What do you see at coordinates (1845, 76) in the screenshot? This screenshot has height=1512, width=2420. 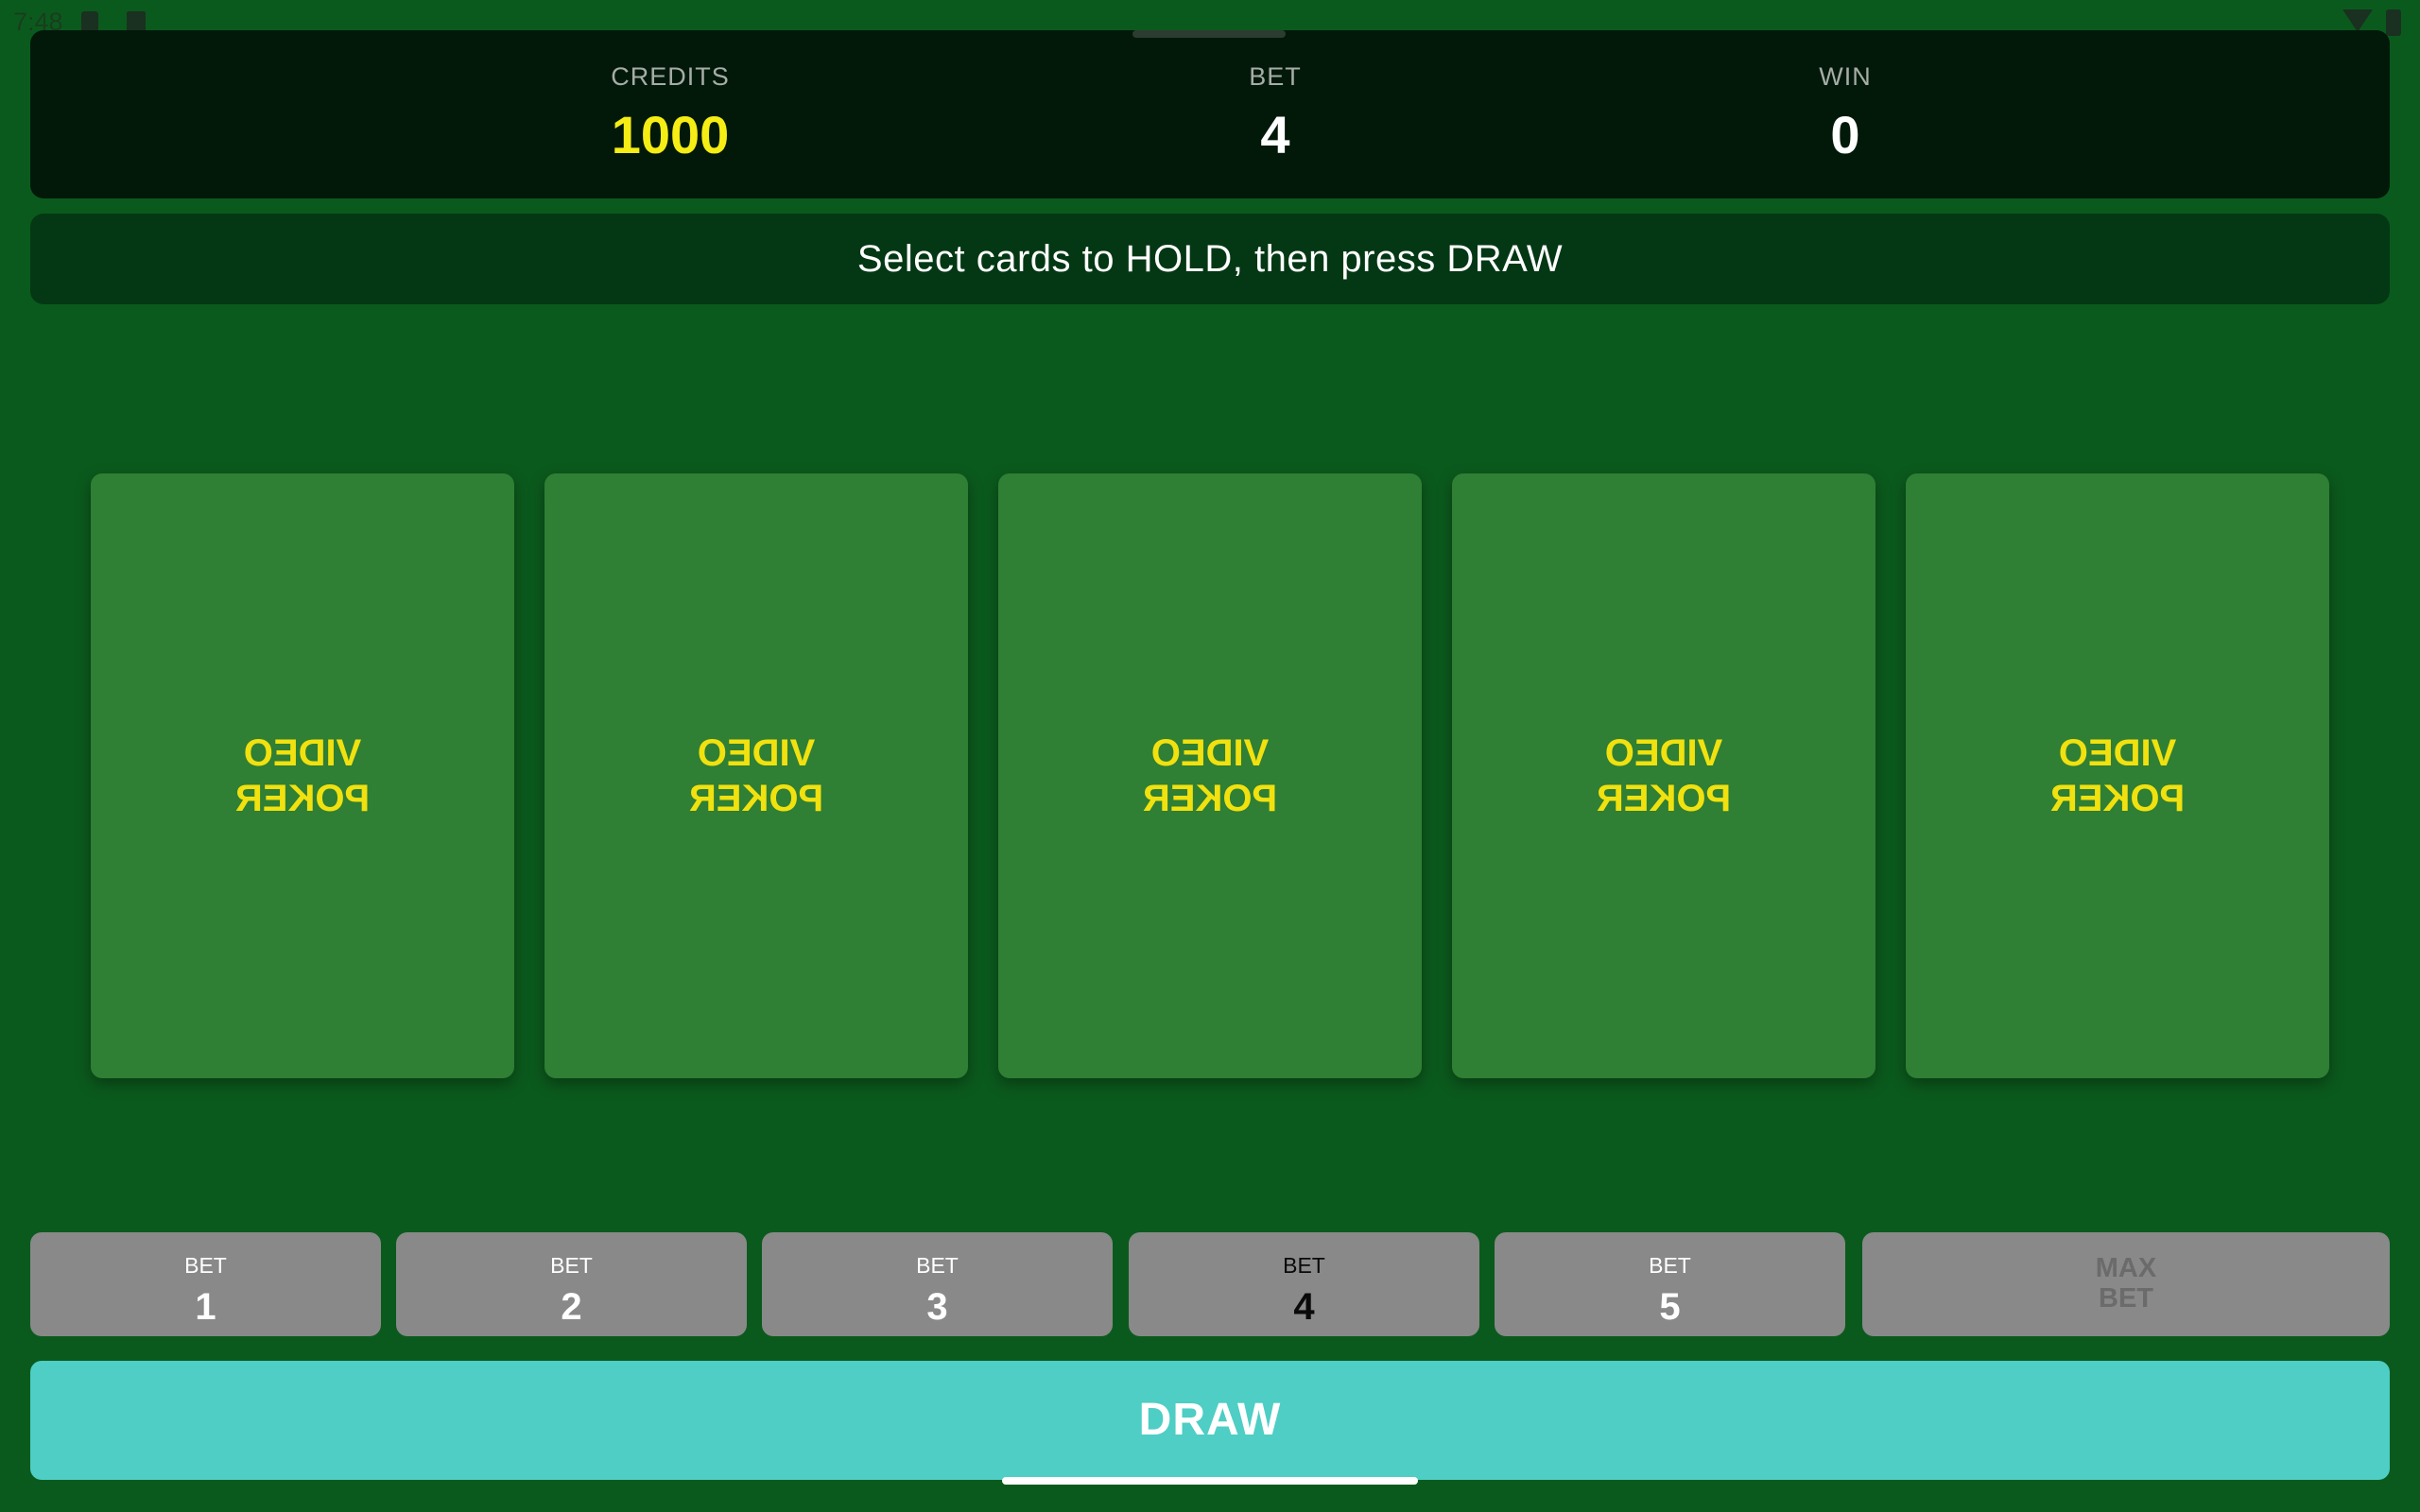 I see `win-label: WIN` at bounding box center [1845, 76].